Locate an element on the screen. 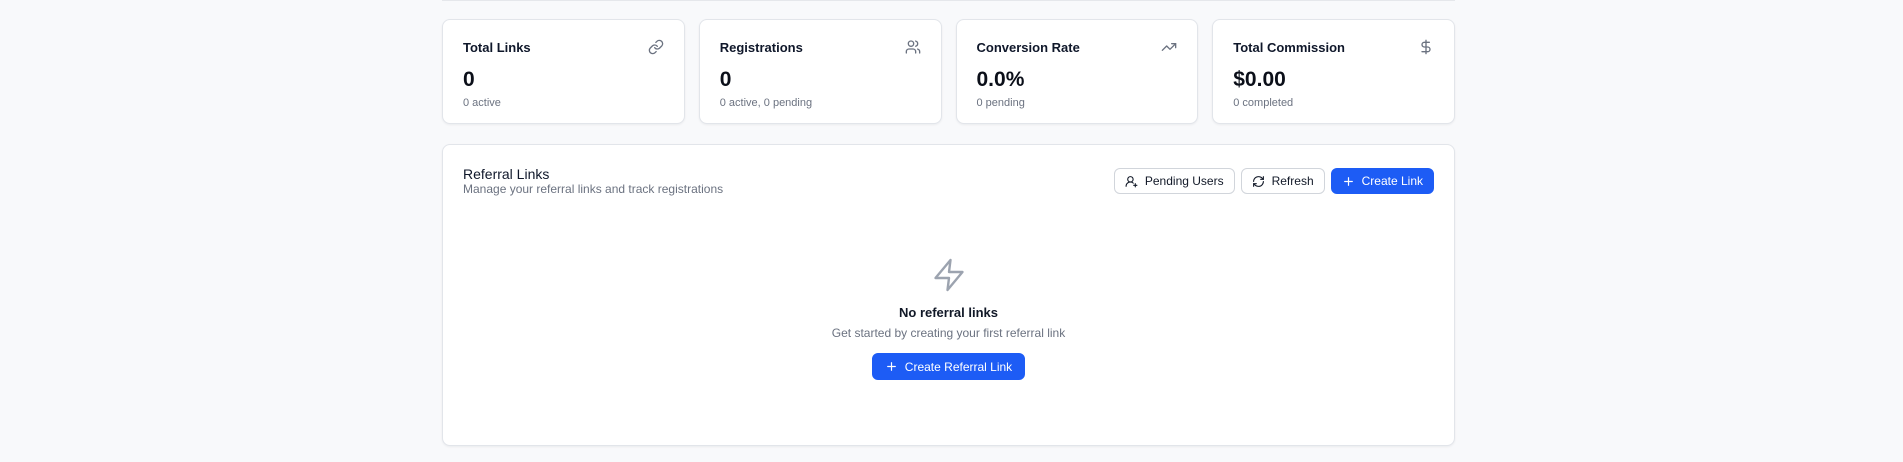 The image size is (1903, 462). panel-title: Referral Links is located at coordinates (506, 174).